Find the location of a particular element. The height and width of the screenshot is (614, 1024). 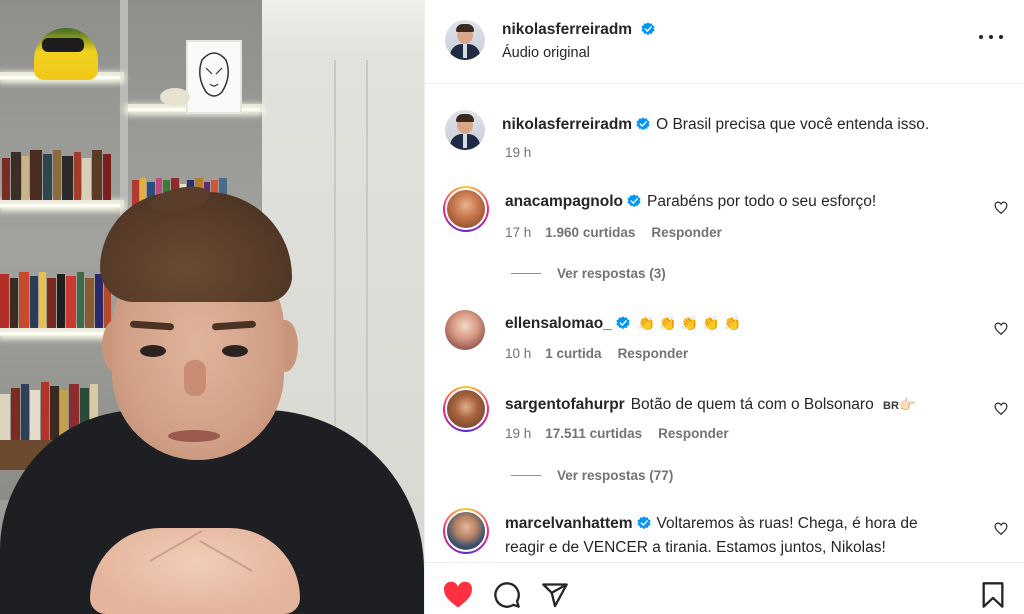

picture-frame is located at coordinates (214, 77).